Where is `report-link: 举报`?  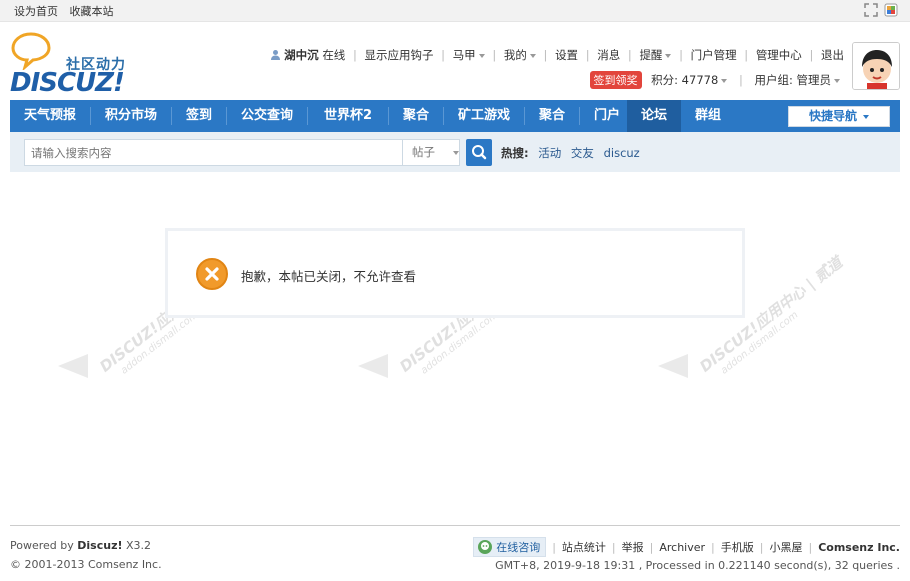 report-link: 举报 is located at coordinates (633, 547).